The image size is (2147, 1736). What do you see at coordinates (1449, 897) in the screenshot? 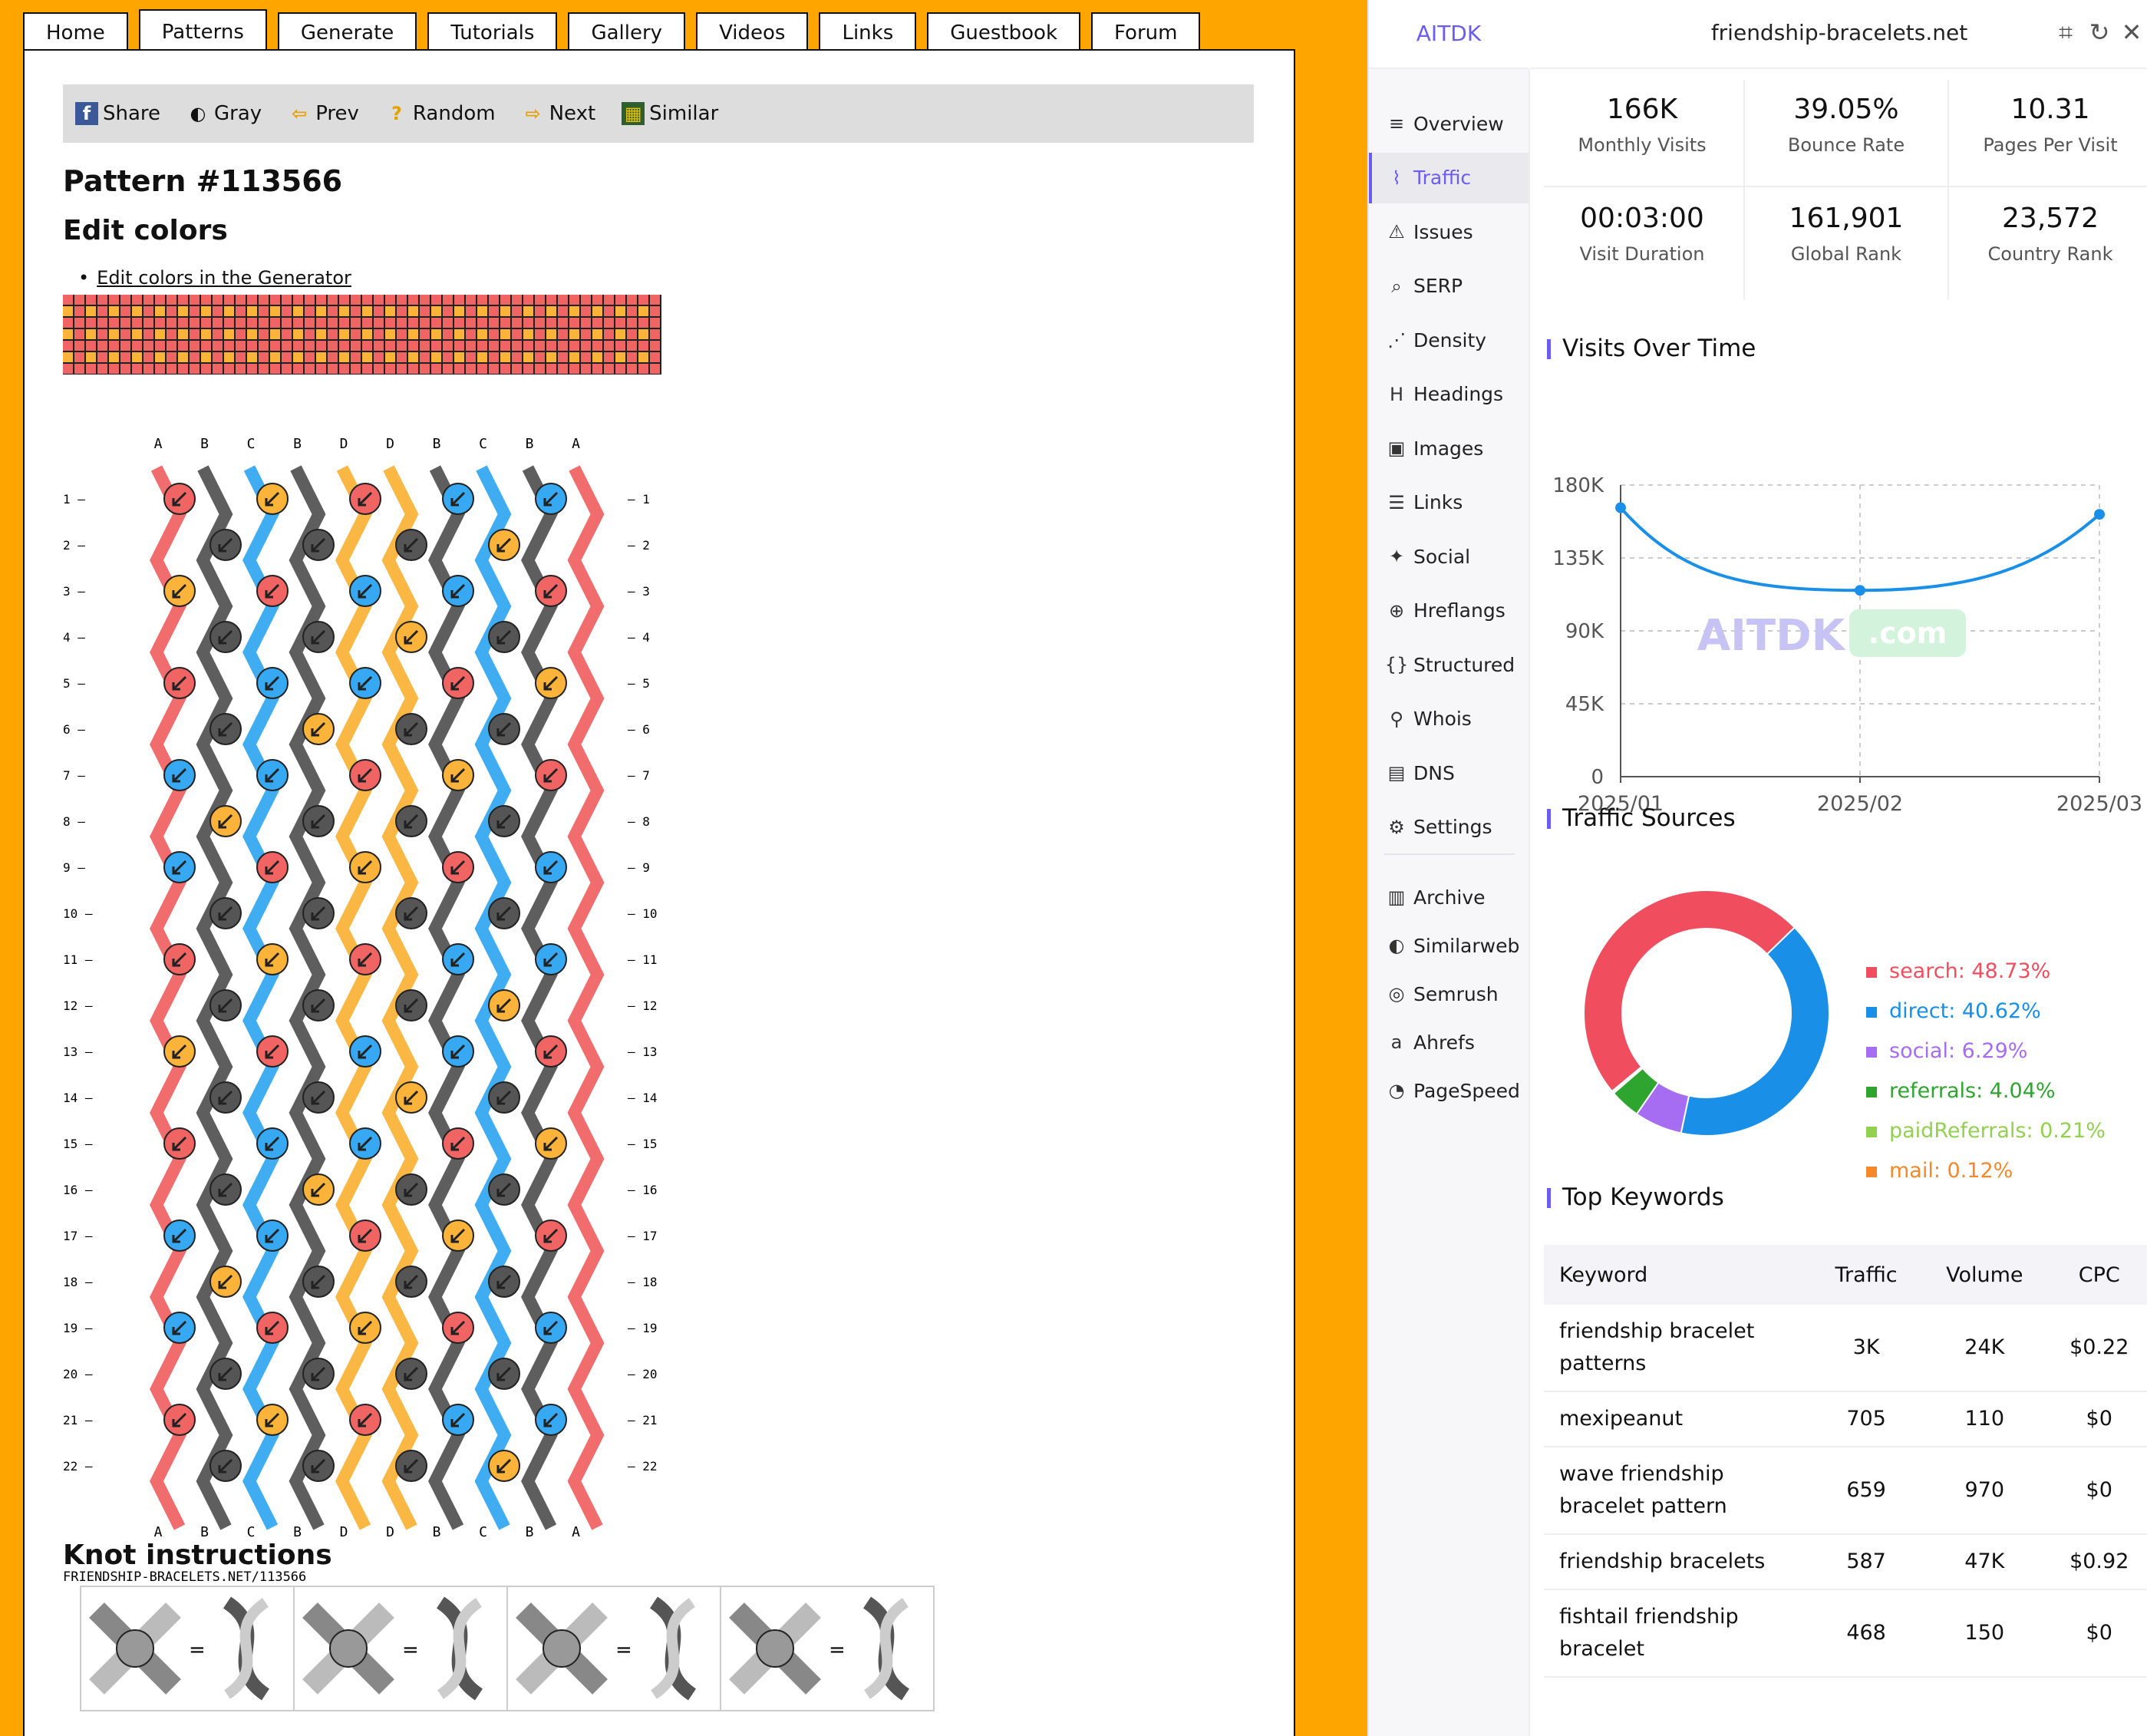
I see `tool-archive: ▥ Archive` at bounding box center [1449, 897].